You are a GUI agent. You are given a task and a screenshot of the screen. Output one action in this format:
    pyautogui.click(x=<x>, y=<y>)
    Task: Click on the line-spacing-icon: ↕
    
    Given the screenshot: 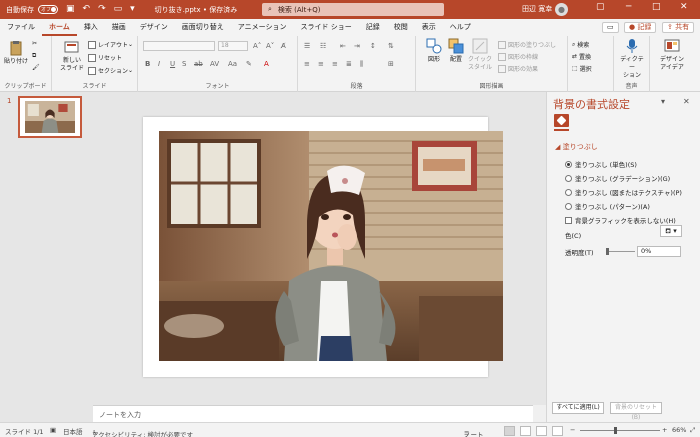 What is the action you would take?
    pyautogui.click(x=373, y=46)
    